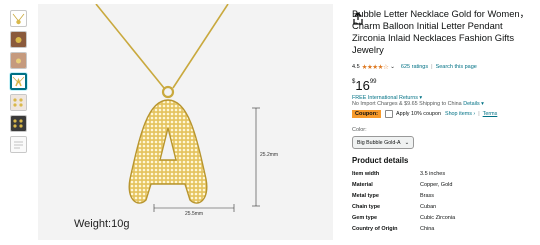 This screenshot has height=245, width=540. I want to click on price: $1699, so click(364, 86).